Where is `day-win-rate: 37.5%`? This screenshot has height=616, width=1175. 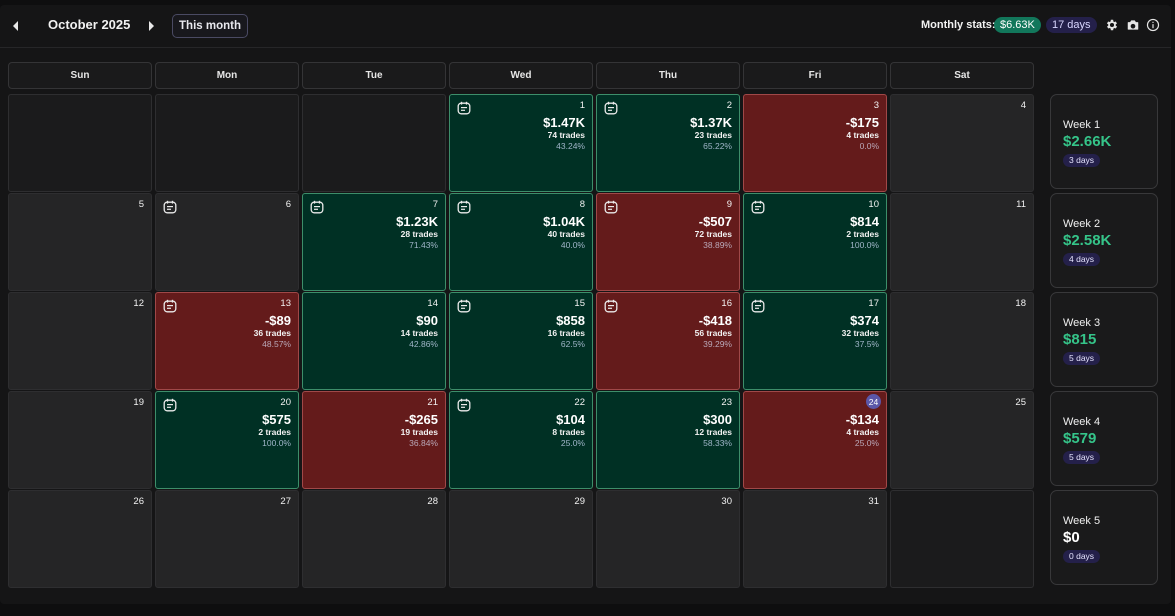
day-win-rate: 37.5% is located at coordinates (866, 344).